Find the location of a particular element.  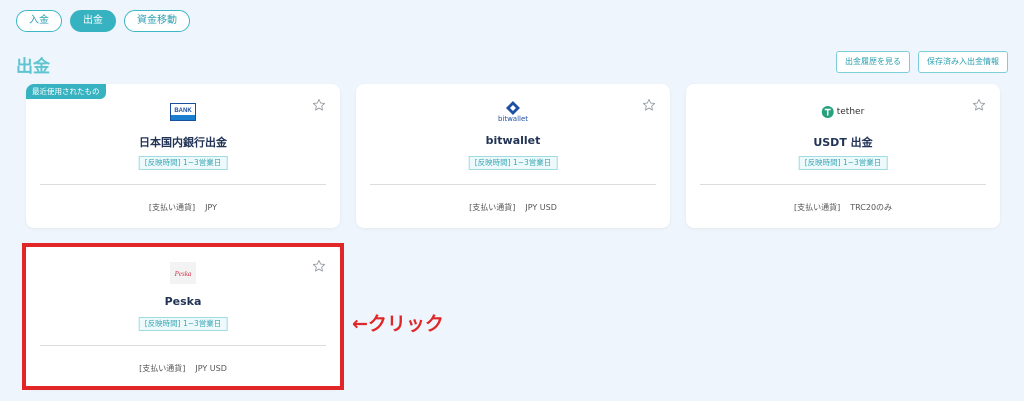

card-title: 日本国内銀行出金 is located at coordinates (183, 142).